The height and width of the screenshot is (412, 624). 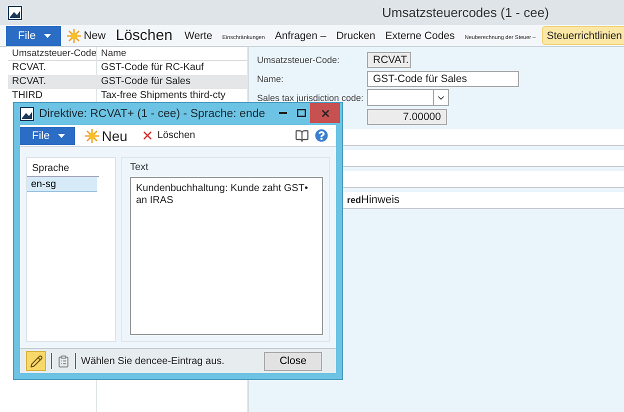 I want to click on list-item: en-sg, so click(x=62, y=184).